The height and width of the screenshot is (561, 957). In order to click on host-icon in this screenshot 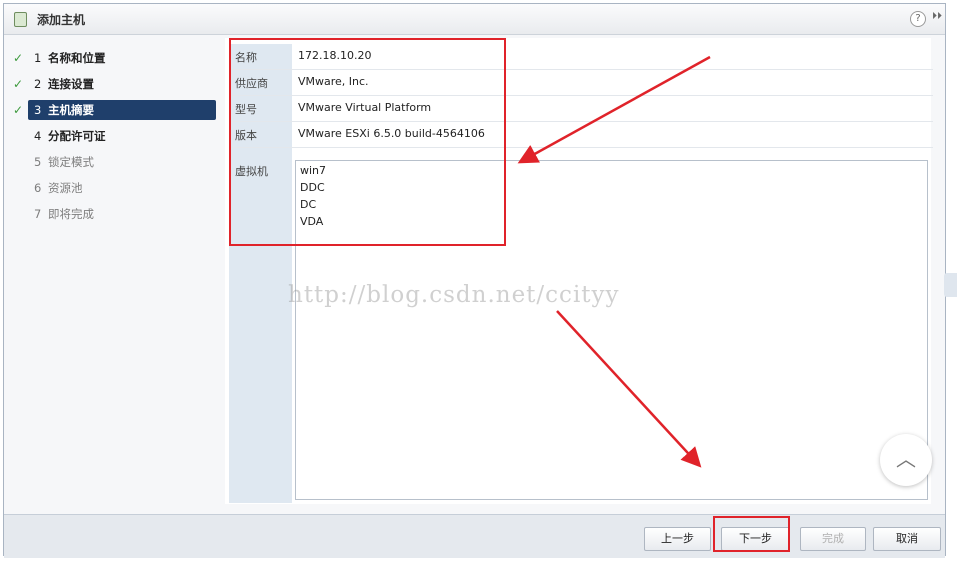, I will do `click(20, 19)`.